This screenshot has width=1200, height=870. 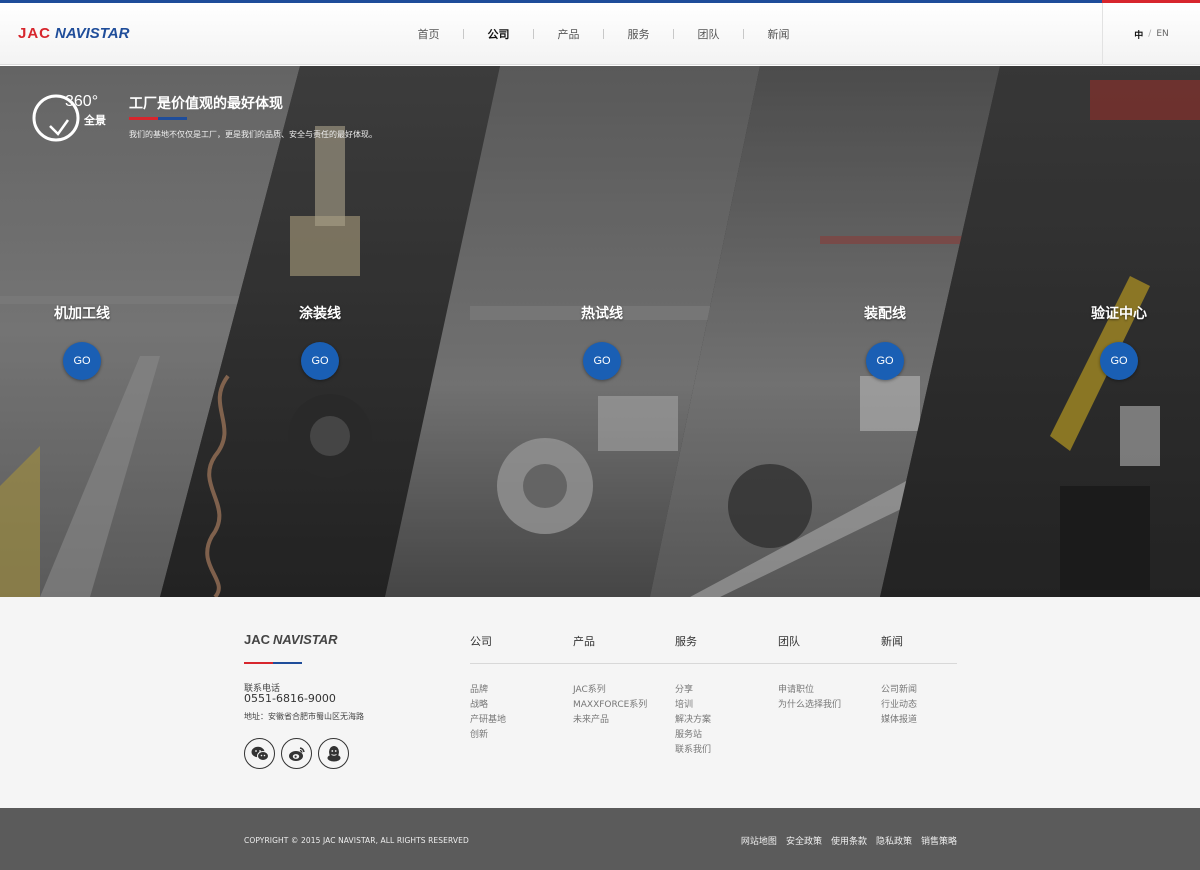 What do you see at coordinates (602, 361) in the screenshot?
I see `go-button-hot-test: GO` at bounding box center [602, 361].